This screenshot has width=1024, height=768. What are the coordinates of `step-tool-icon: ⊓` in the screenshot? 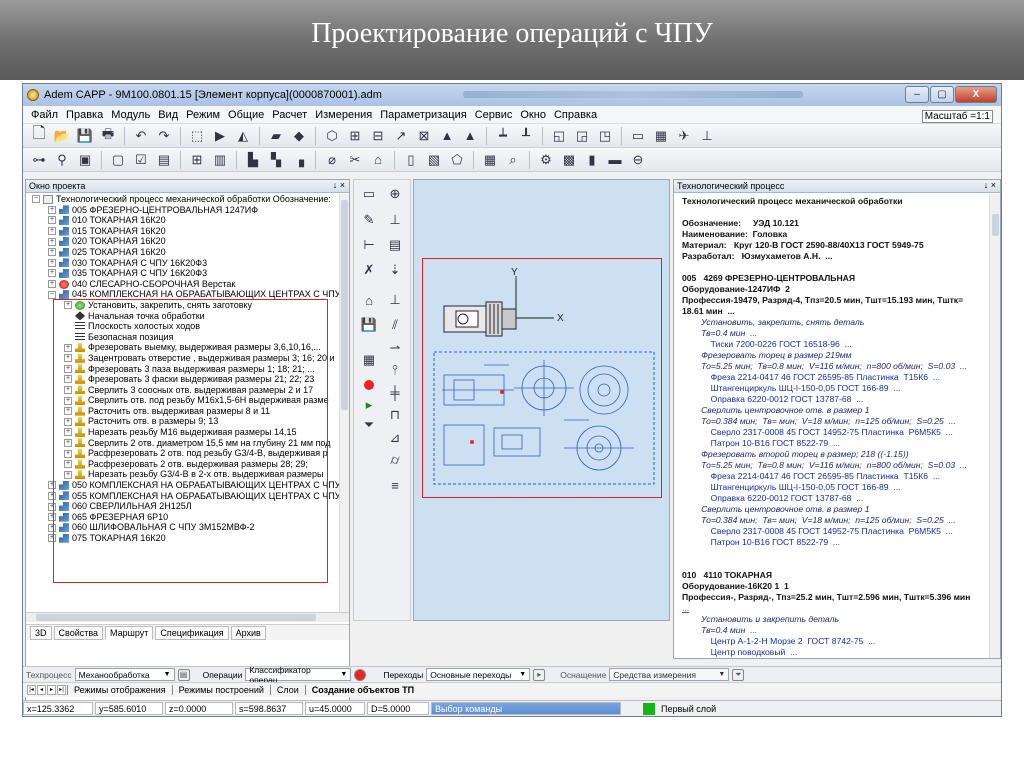 It's located at (395, 415).